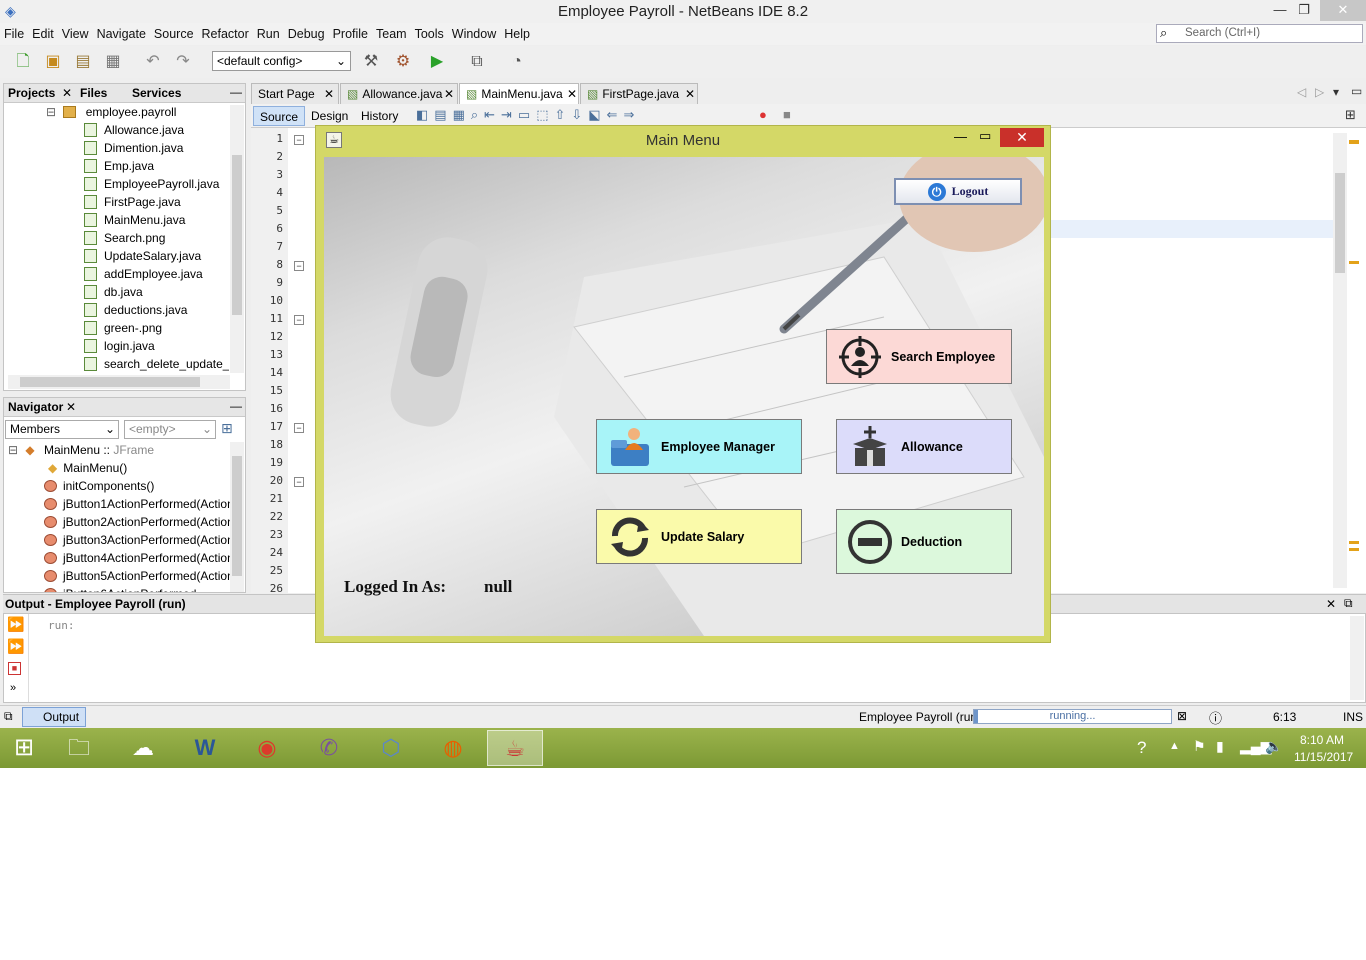 The image size is (1366, 960). What do you see at coordinates (156, 93) in the screenshot?
I see `tab-services: Services` at bounding box center [156, 93].